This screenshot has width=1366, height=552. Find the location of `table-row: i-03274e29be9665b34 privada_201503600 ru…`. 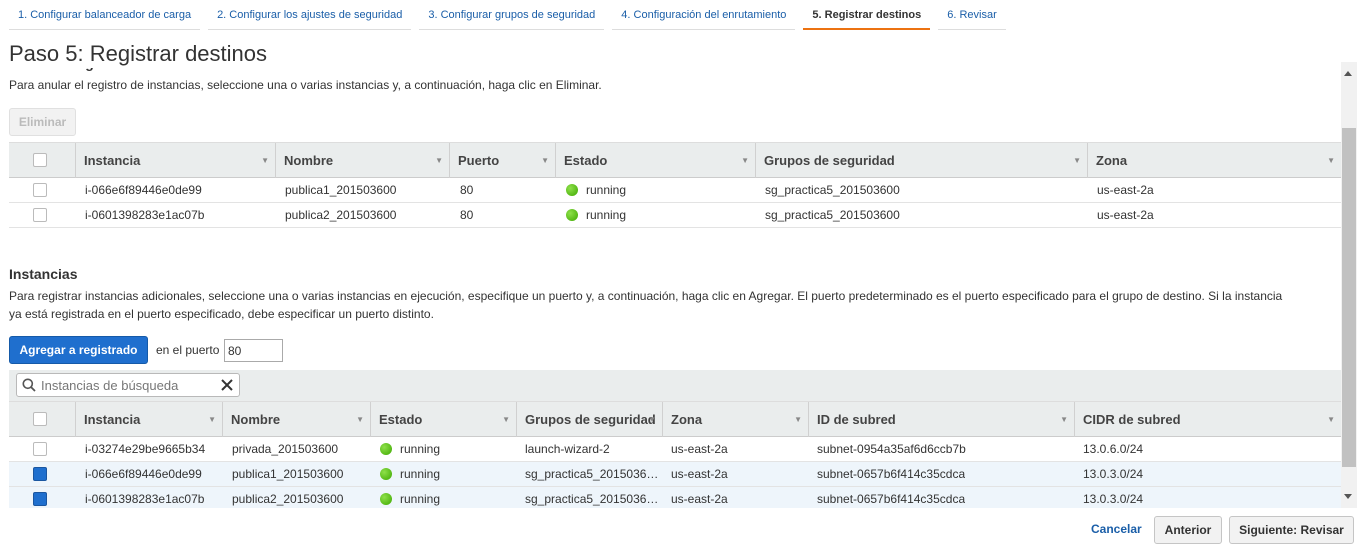

table-row: i-03274e29be9665b34 privada_201503600 ru… is located at coordinates (675, 449).